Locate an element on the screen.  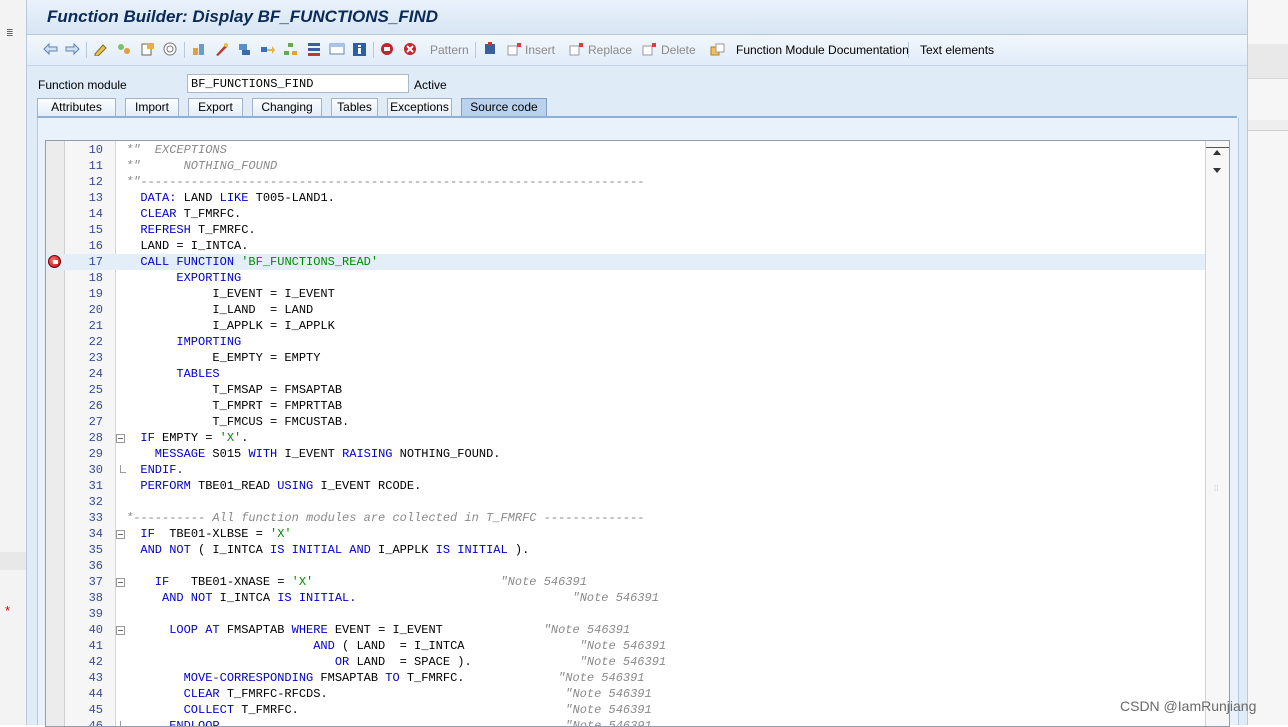
insert-icon is located at coordinates (515, 50).